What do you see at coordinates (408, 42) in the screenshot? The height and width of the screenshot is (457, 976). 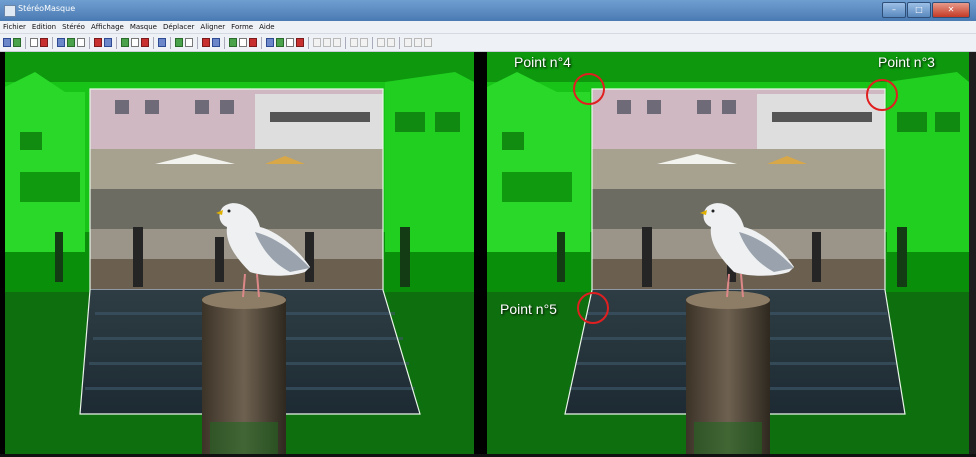 I see `shape12-icon` at bounding box center [408, 42].